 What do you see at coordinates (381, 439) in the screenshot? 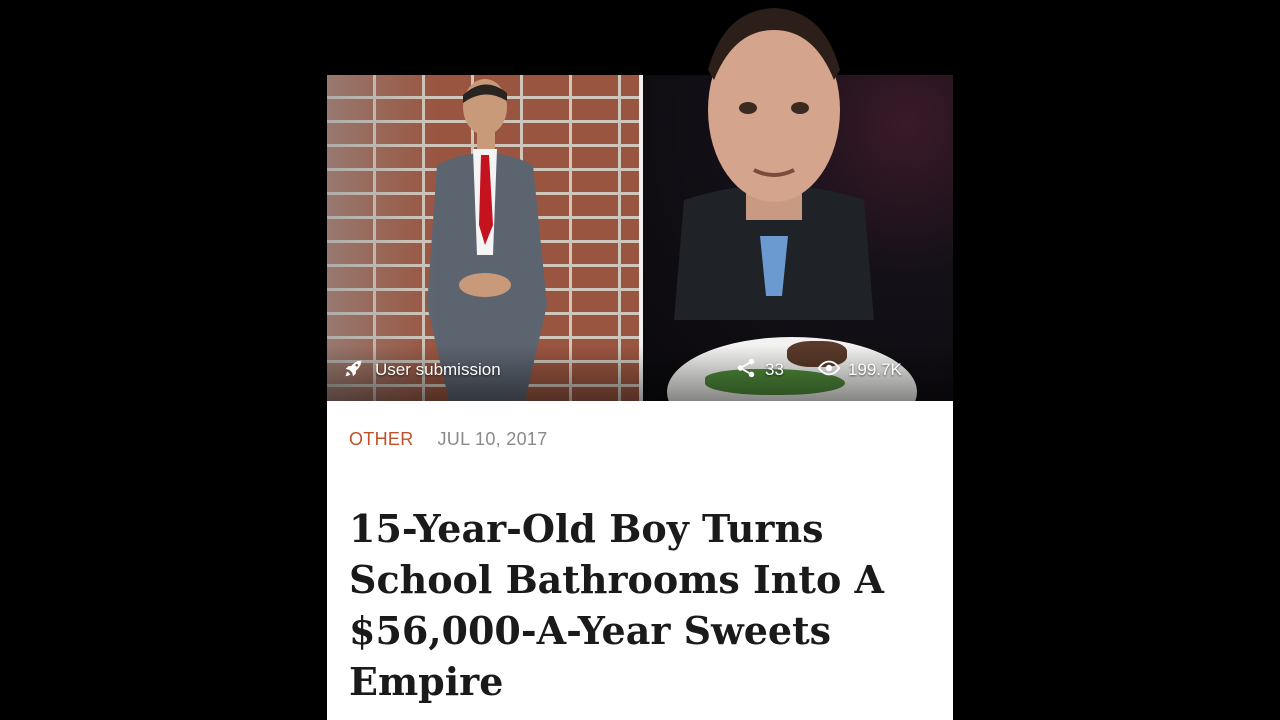
I see `category-link: OTHER` at bounding box center [381, 439].